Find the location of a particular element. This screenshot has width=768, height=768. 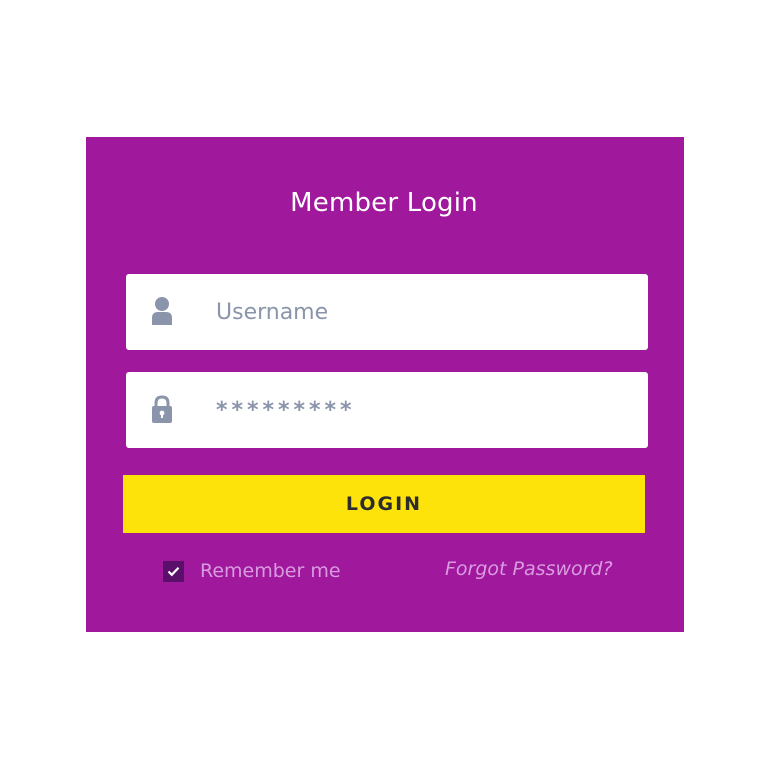

remember-me-label: Remember me is located at coordinates (270, 571).